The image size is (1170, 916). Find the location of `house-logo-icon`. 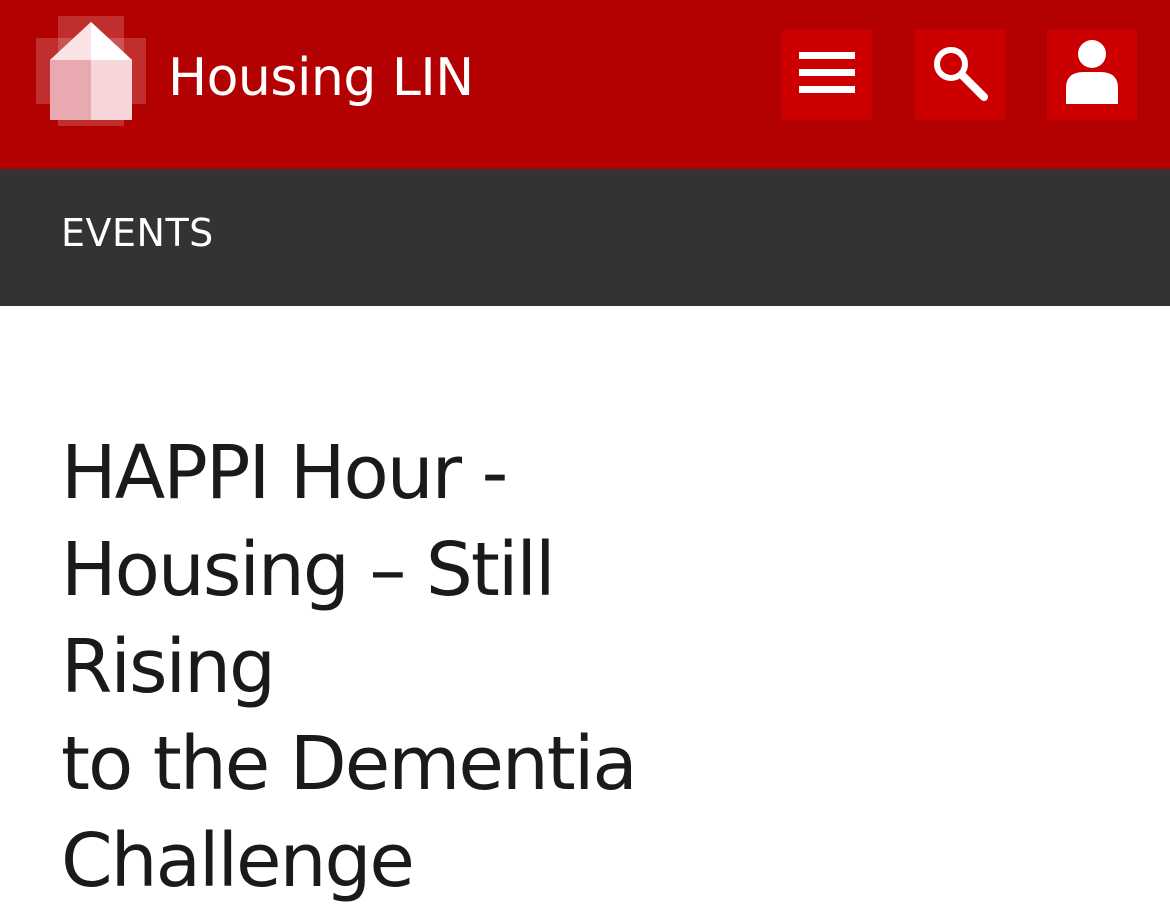

house-logo-icon is located at coordinates (91, 71).